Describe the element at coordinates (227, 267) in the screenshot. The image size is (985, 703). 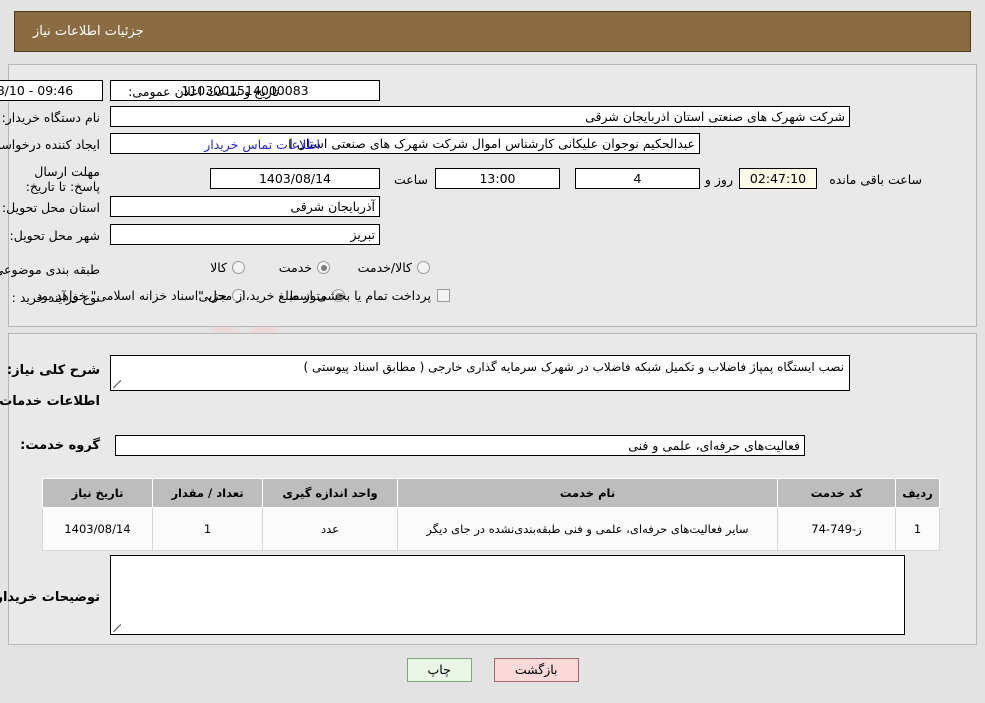
I see `category-radio-kala: کالا` at that location.